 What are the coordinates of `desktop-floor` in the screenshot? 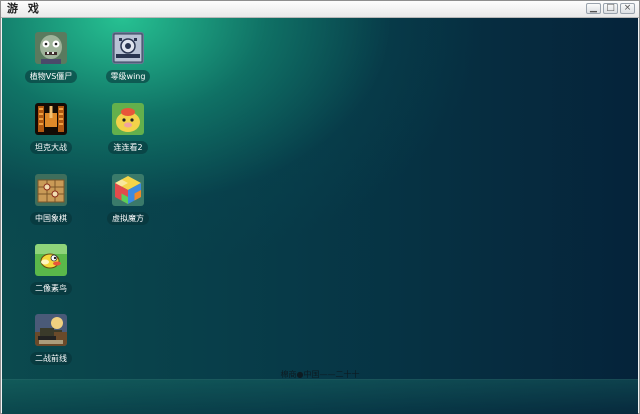 It's located at (320, 396).